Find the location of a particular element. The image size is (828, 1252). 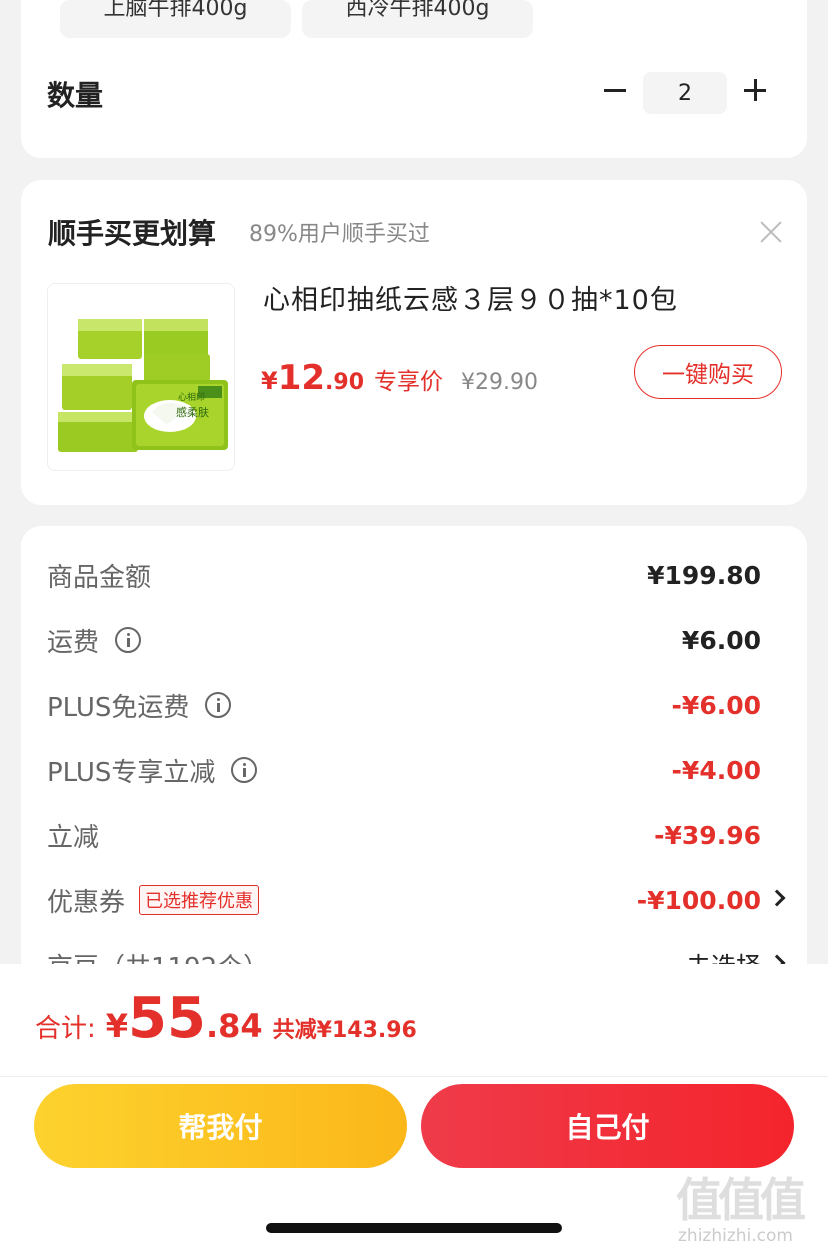

total-currency: ¥ is located at coordinates (117, 1026).